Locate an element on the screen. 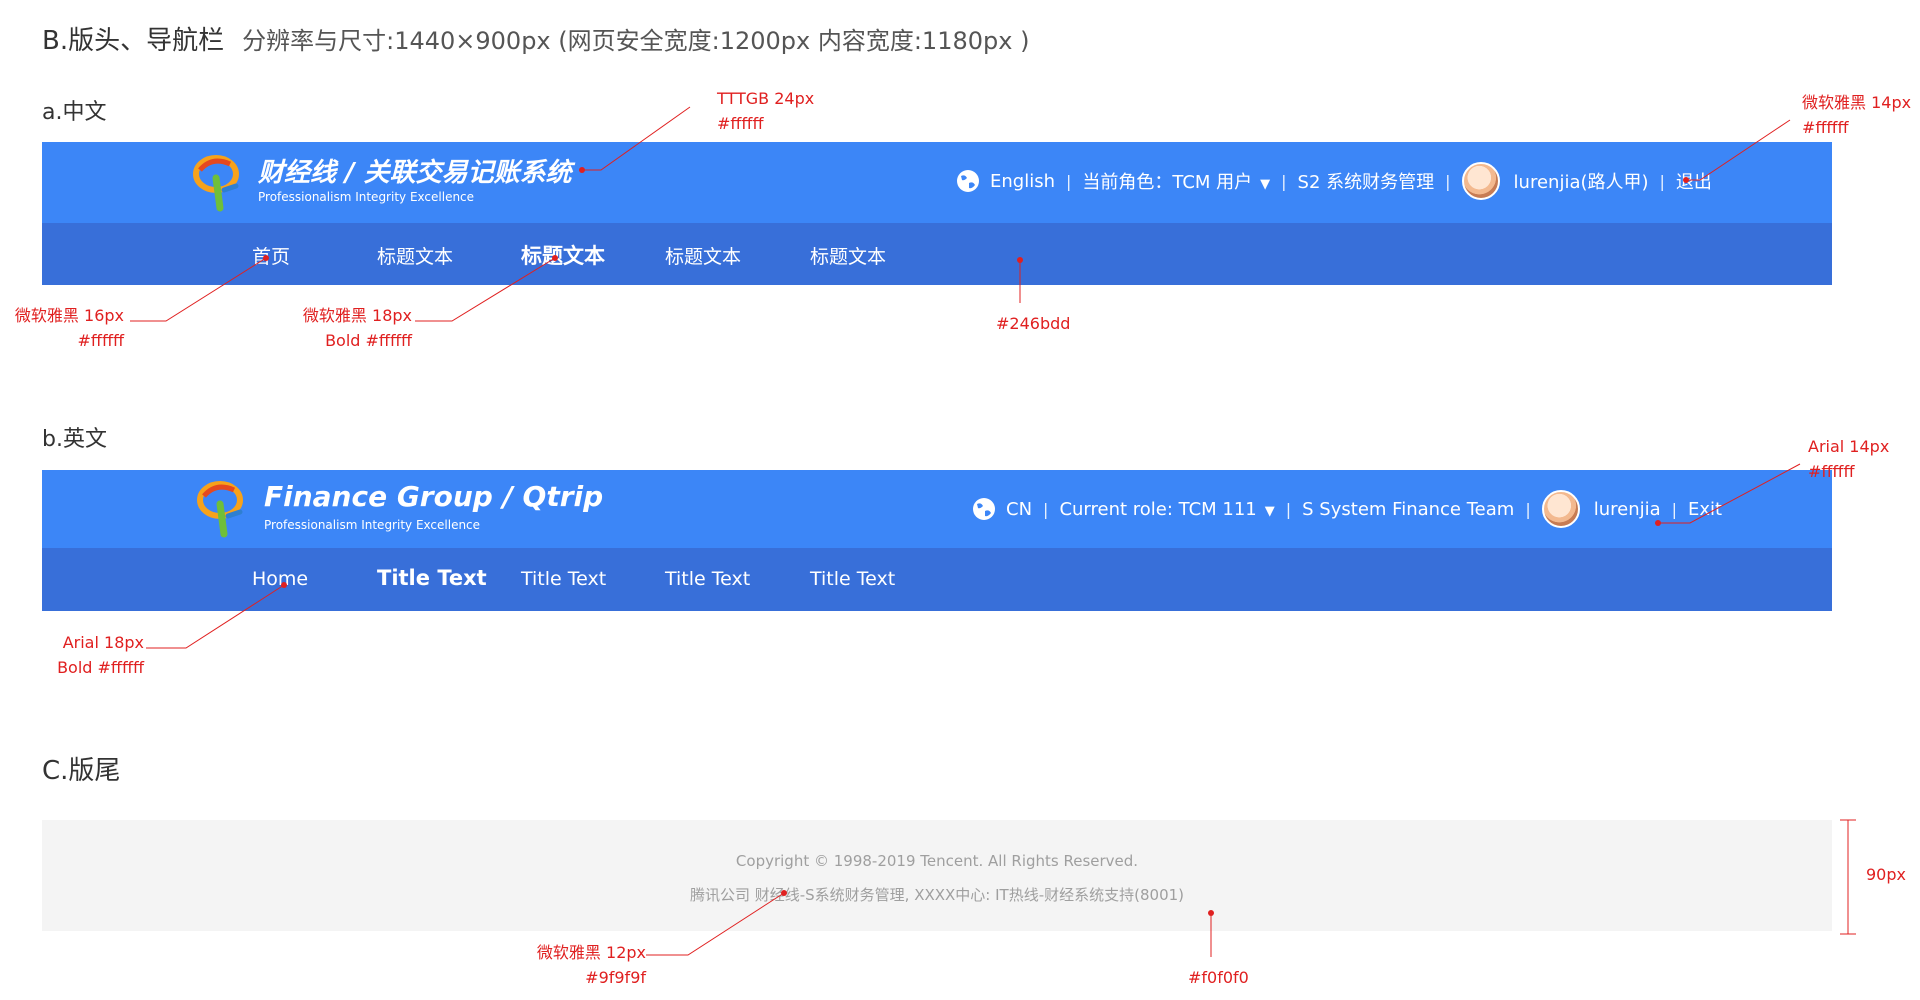 Image resolution: width=1920 pixels, height=1000 pixels. annotation-nav-color-cn: #ffffff is located at coordinates (100, 340).